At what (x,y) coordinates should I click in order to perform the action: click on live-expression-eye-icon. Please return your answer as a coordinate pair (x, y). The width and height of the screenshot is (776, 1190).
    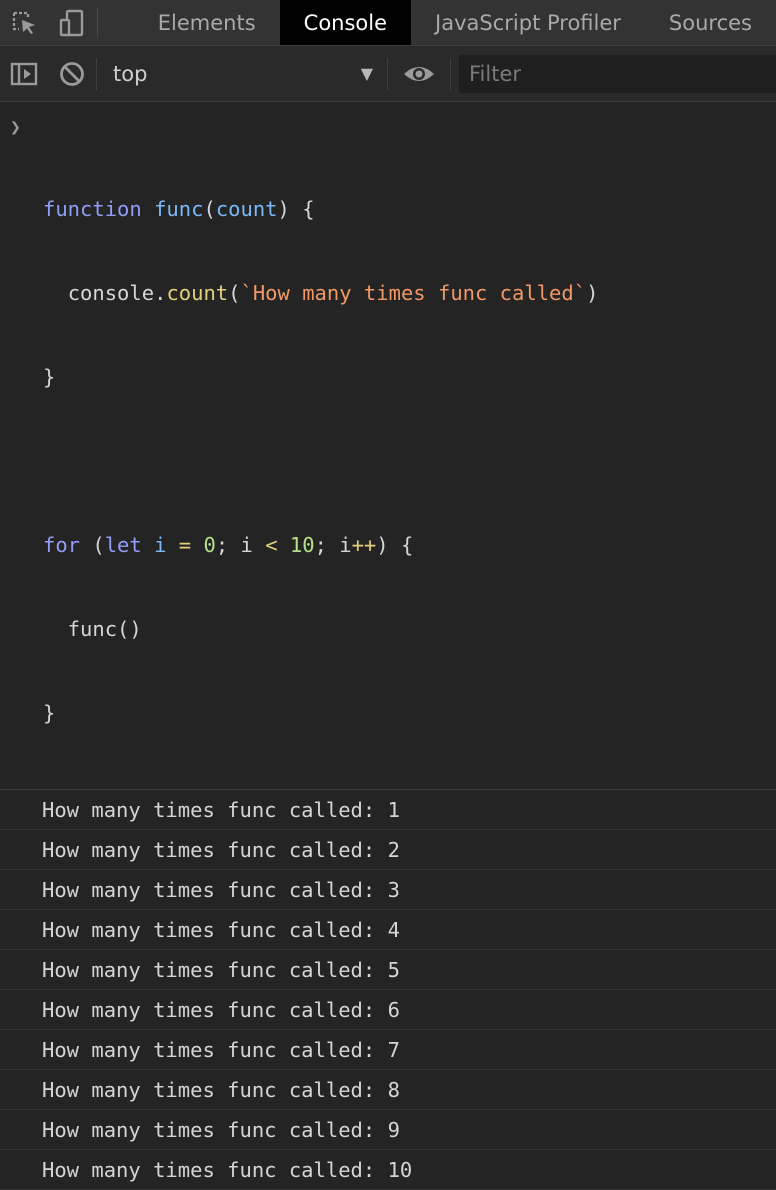
    Looking at the image, I should click on (419, 73).